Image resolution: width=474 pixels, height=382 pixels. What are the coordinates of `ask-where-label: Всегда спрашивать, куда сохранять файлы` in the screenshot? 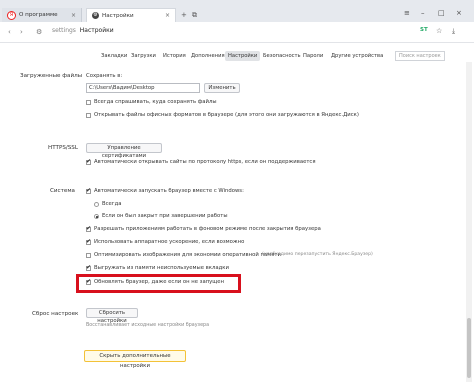 It's located at (155, 102).